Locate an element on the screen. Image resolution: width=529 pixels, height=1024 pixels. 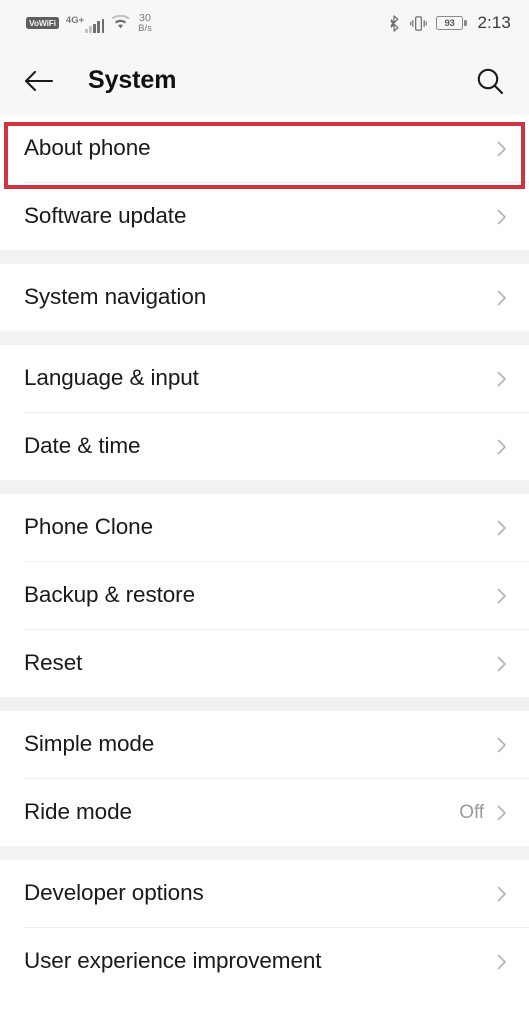
status-bar-clock: 2:13 is located at coordinates (494, 22).